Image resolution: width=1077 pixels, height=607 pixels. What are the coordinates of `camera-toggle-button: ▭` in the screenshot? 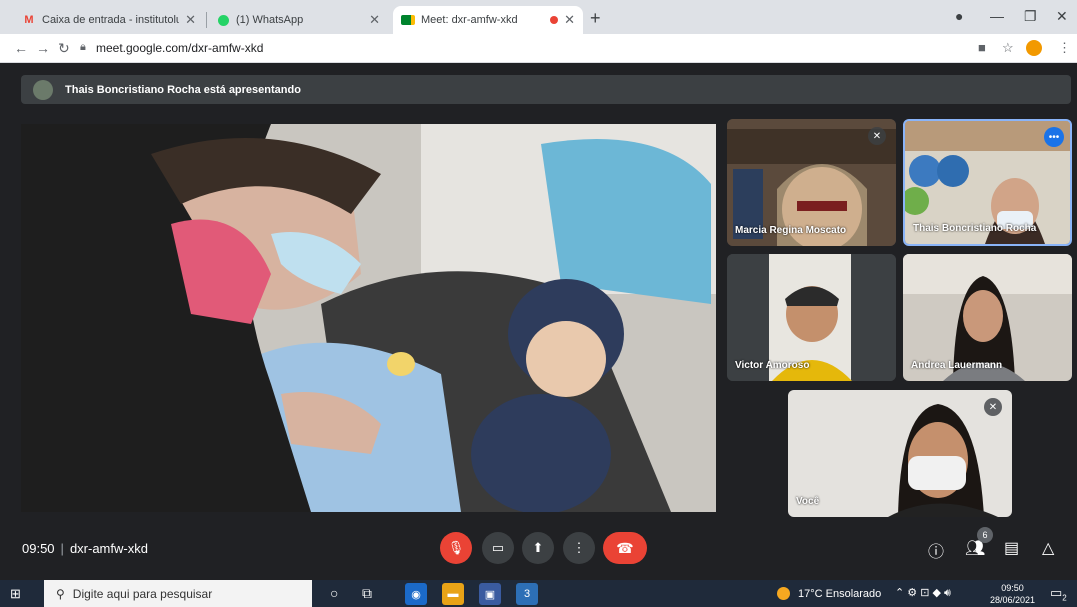 It's located at (498, 548).